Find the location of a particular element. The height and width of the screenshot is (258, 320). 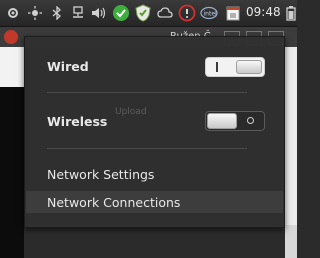

top-panel: intel 09:48 is located at coordinates (148, 13).